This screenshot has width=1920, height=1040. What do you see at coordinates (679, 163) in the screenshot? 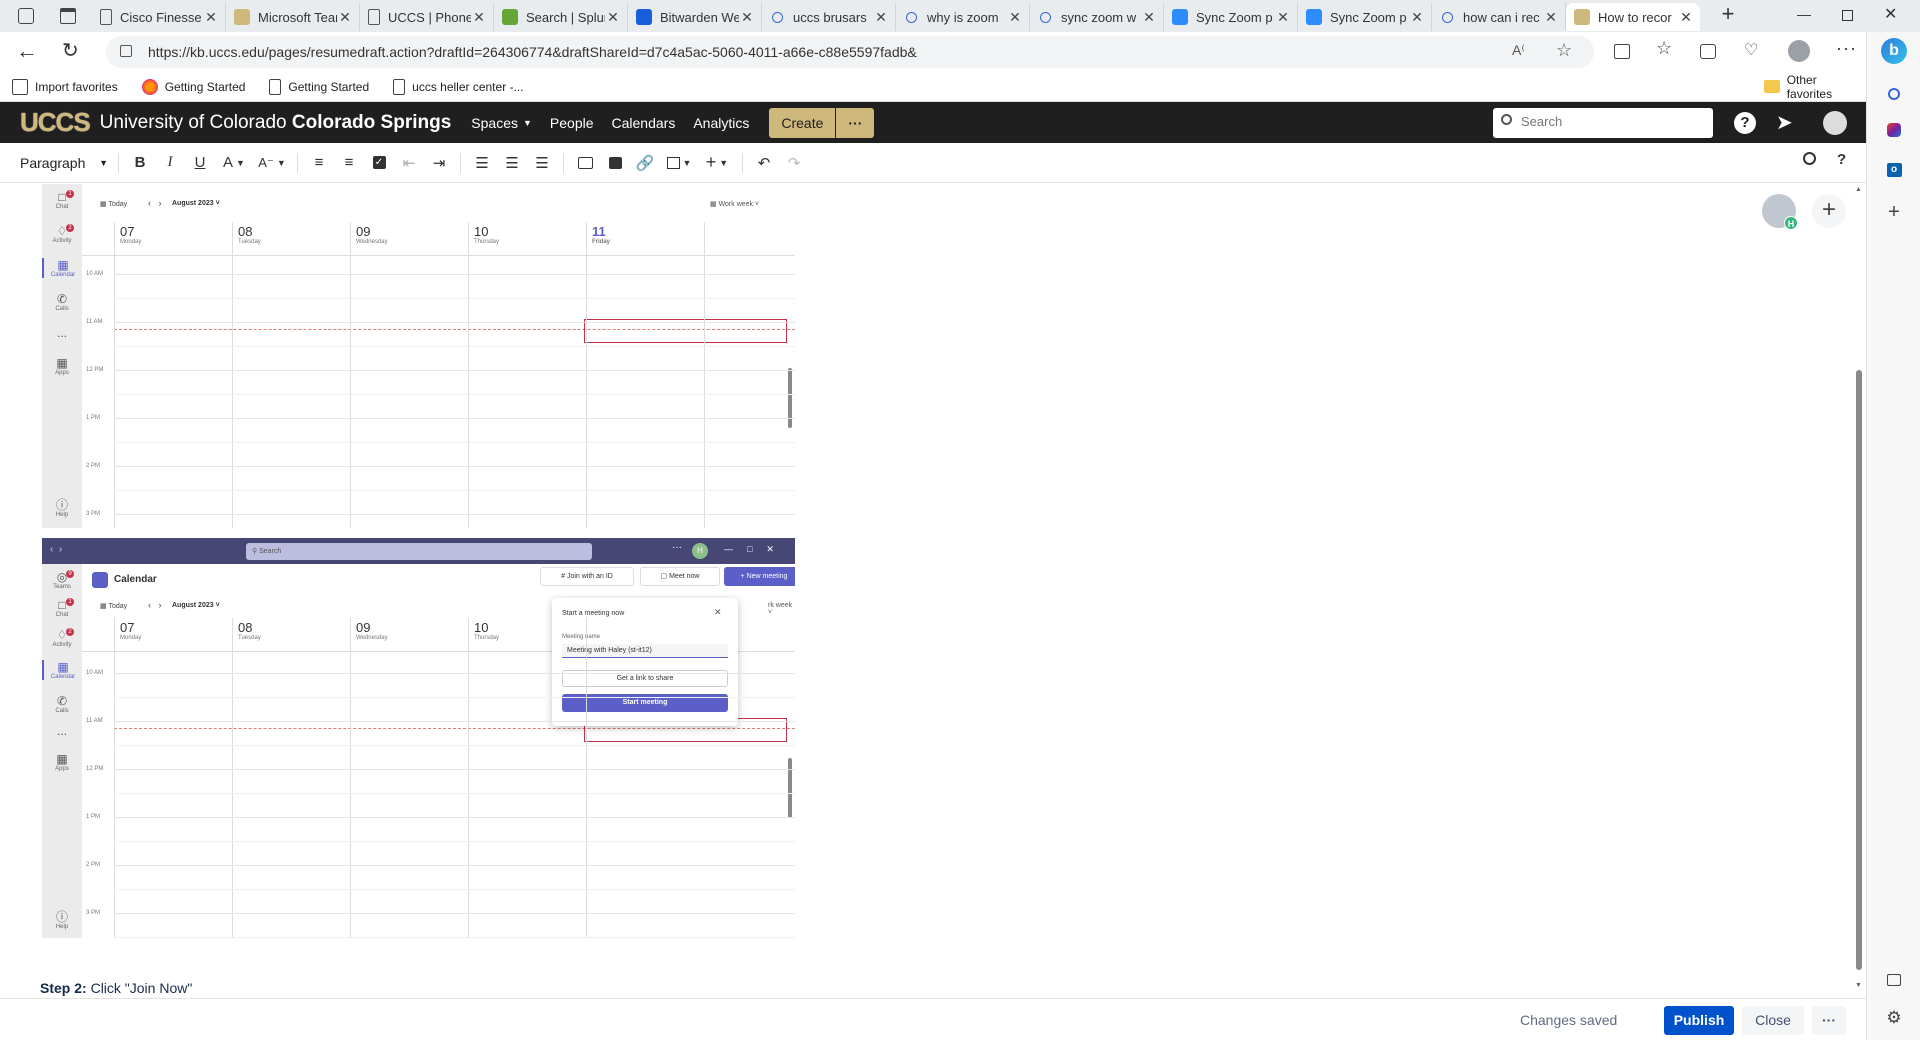
I see `table-icon: ▼` at bounding box center [679, 163].